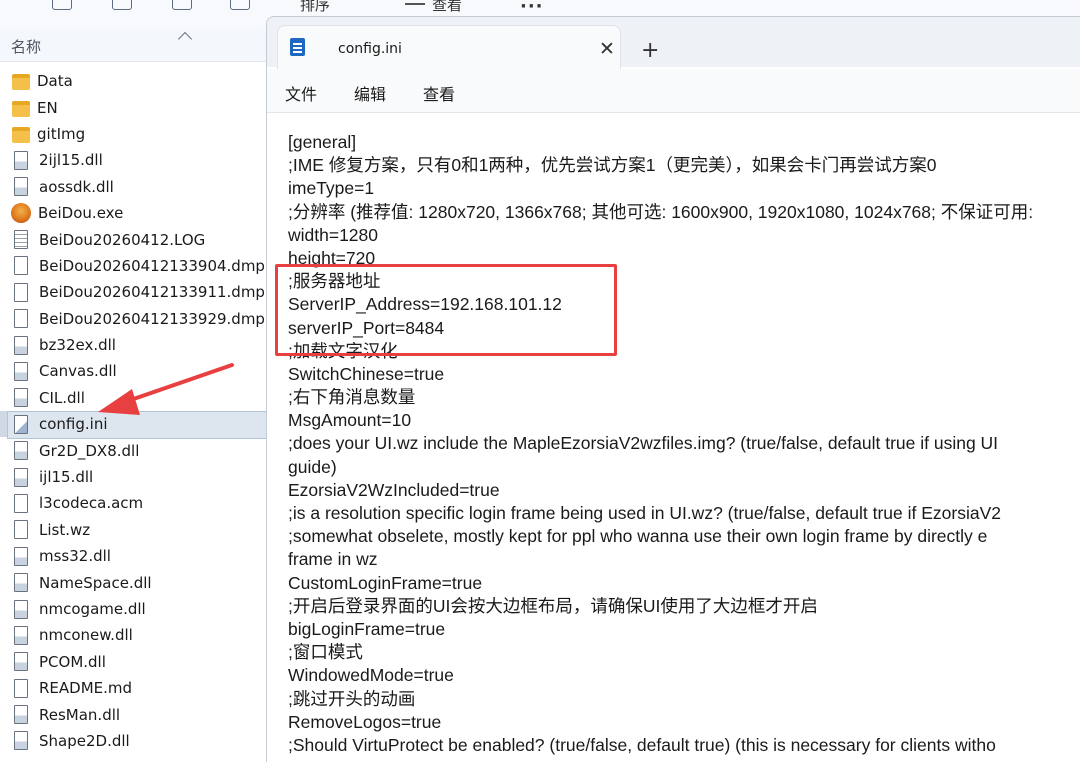  What do you see at coordinates (553, 605) in the screenshot?
I see `editor-line: ;开启后登录界面的UI会按大边框布局，请确保UI使用了大边框才开启` at bounding box center [553, 605].